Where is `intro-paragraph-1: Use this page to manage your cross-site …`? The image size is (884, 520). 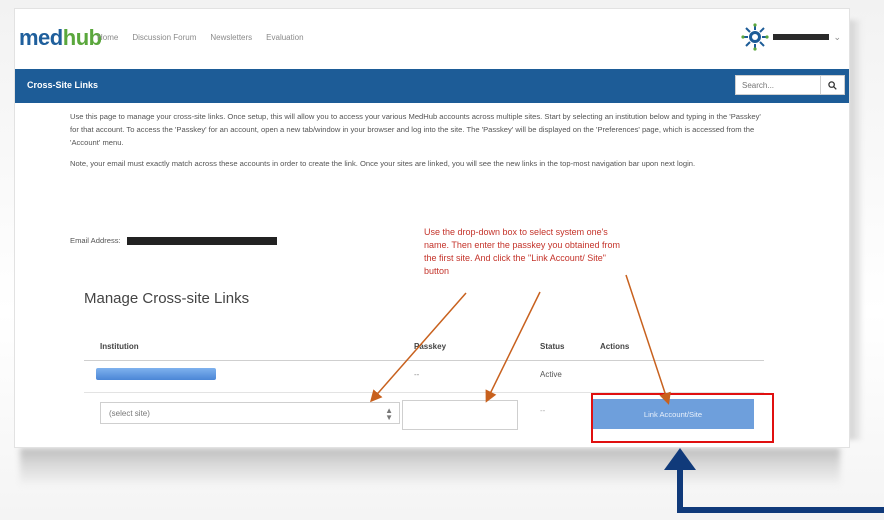 intro-paragraph-1: Use this page to manage your cross-site … is located at coordinates (415, 129).